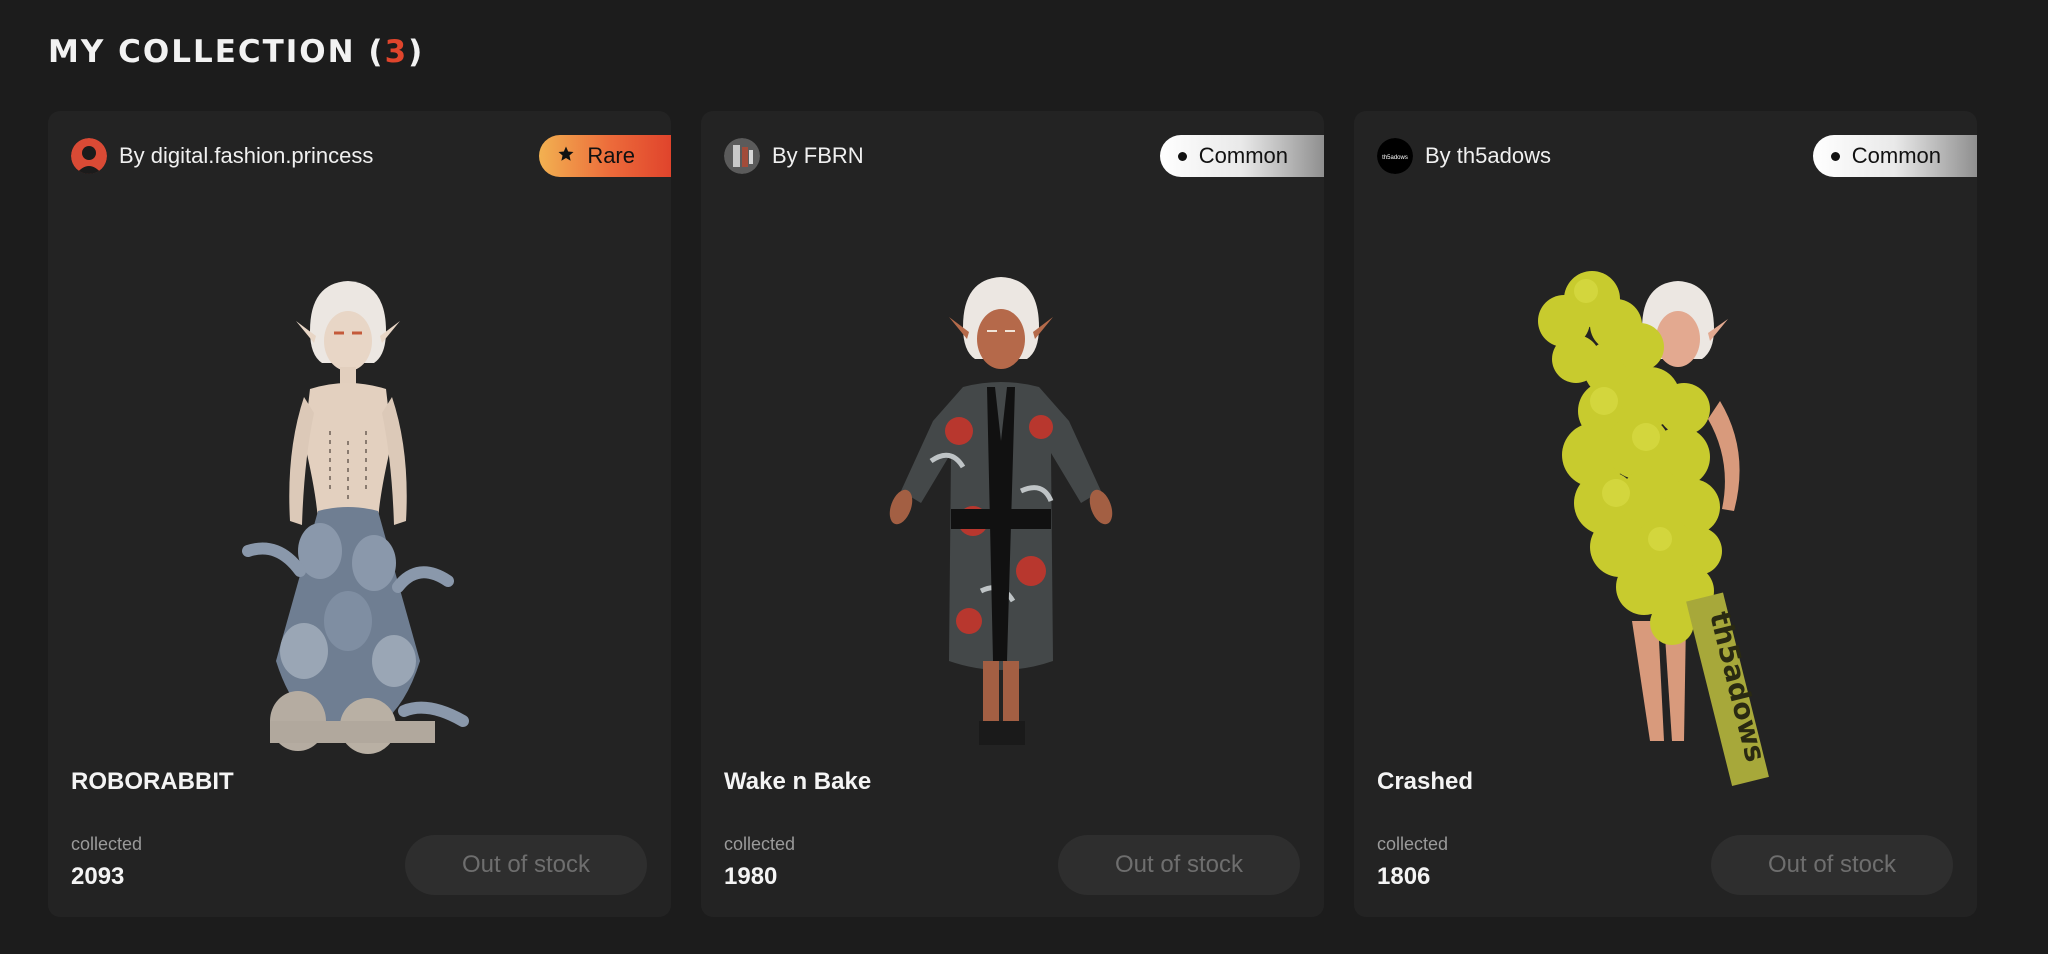  I want to click on item-name: Wake n Bake, so click(798, 781).